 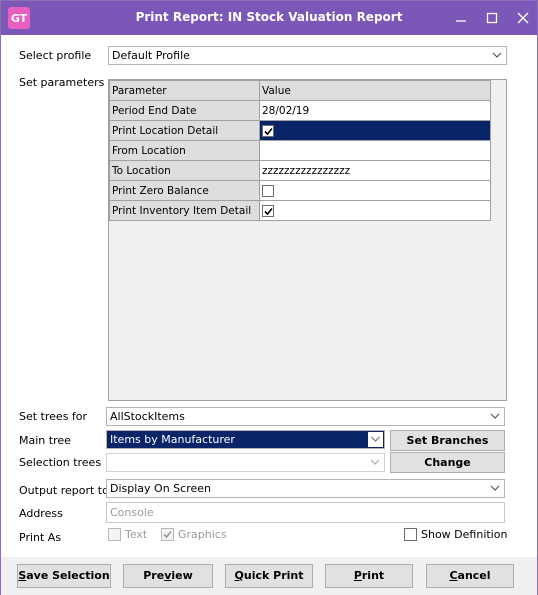 What do you see at coordinates (375, 150) in the screenshot?
I see `from-location-input` at bounding box center [375, 150].